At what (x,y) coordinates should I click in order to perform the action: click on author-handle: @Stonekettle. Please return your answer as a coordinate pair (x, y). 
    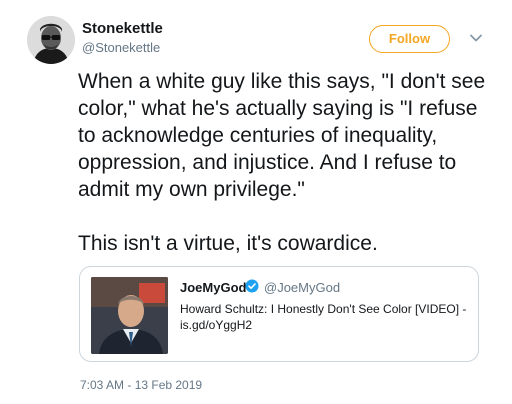
    Looking at the image, I should click on (121, 47).